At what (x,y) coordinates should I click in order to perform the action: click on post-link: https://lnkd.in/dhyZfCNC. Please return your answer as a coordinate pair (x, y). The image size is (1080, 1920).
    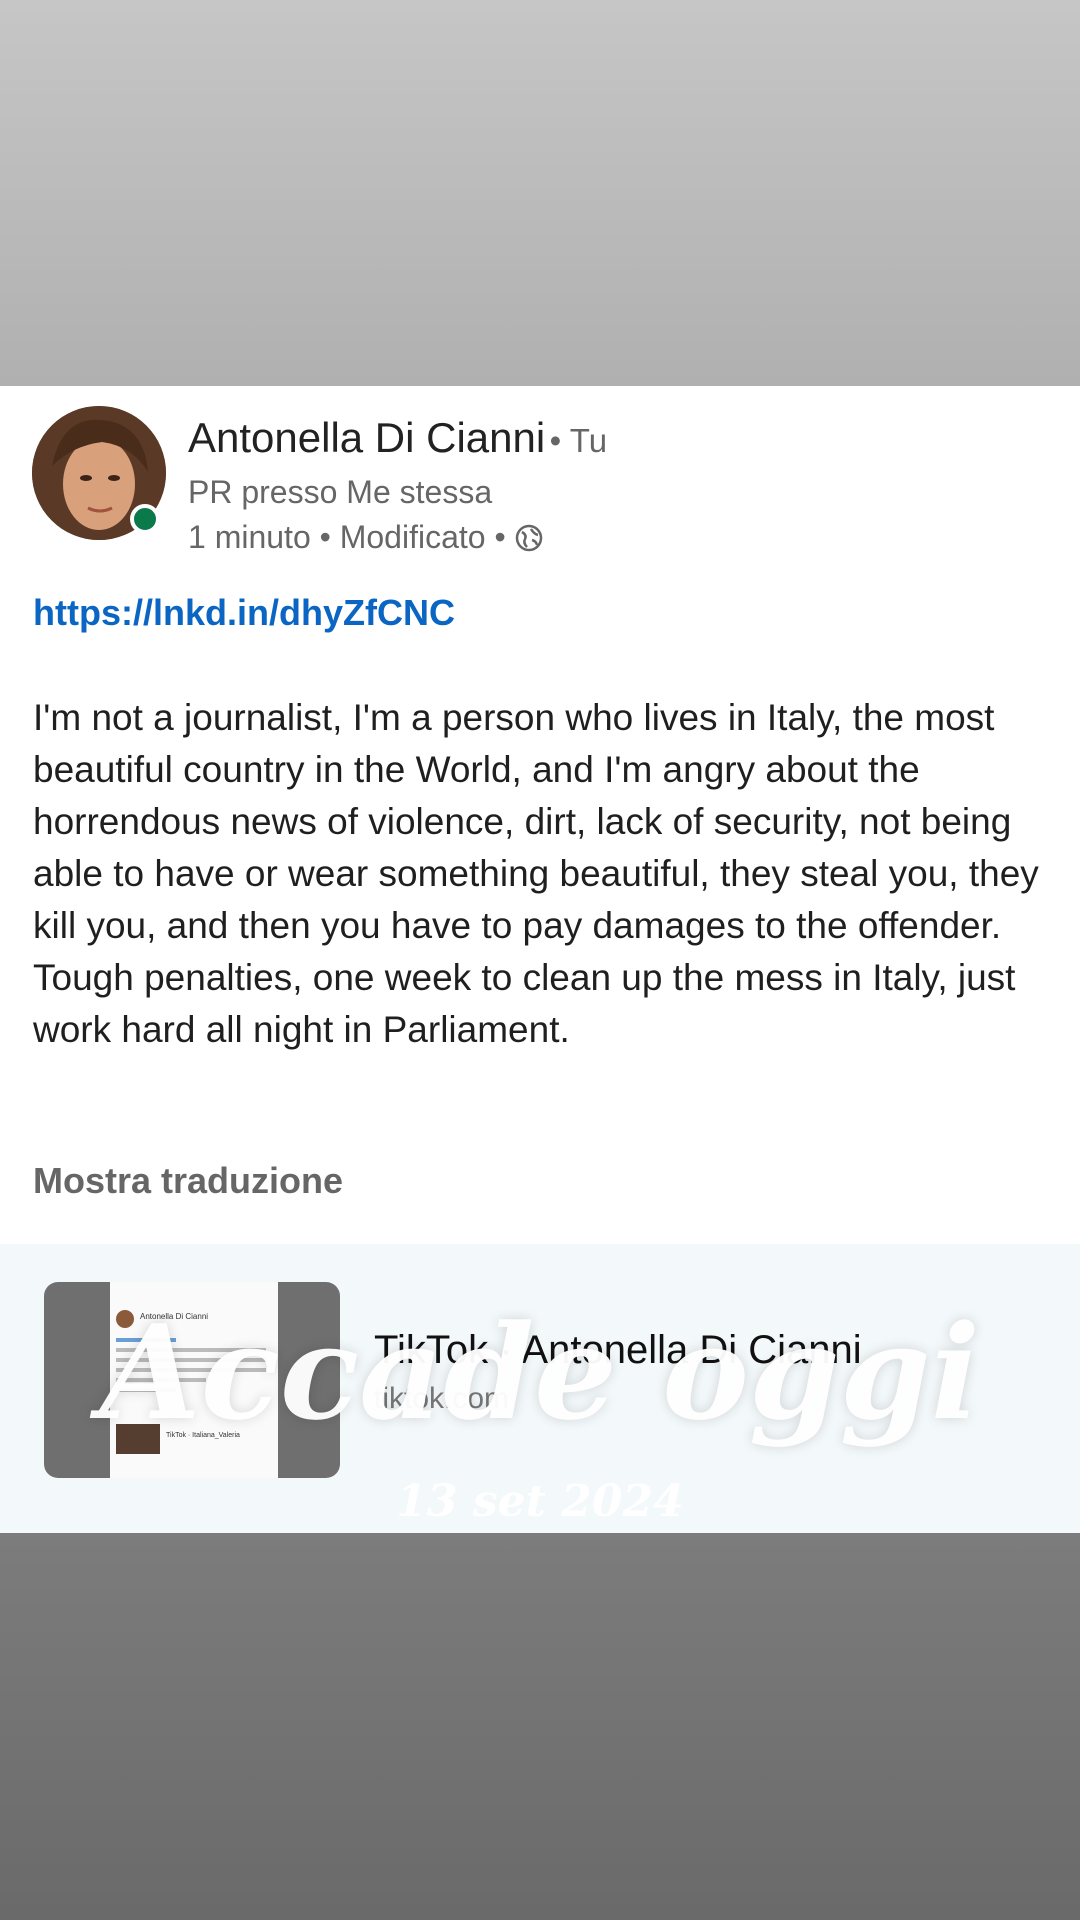
    Looking at the image, I should click on (244, 613).